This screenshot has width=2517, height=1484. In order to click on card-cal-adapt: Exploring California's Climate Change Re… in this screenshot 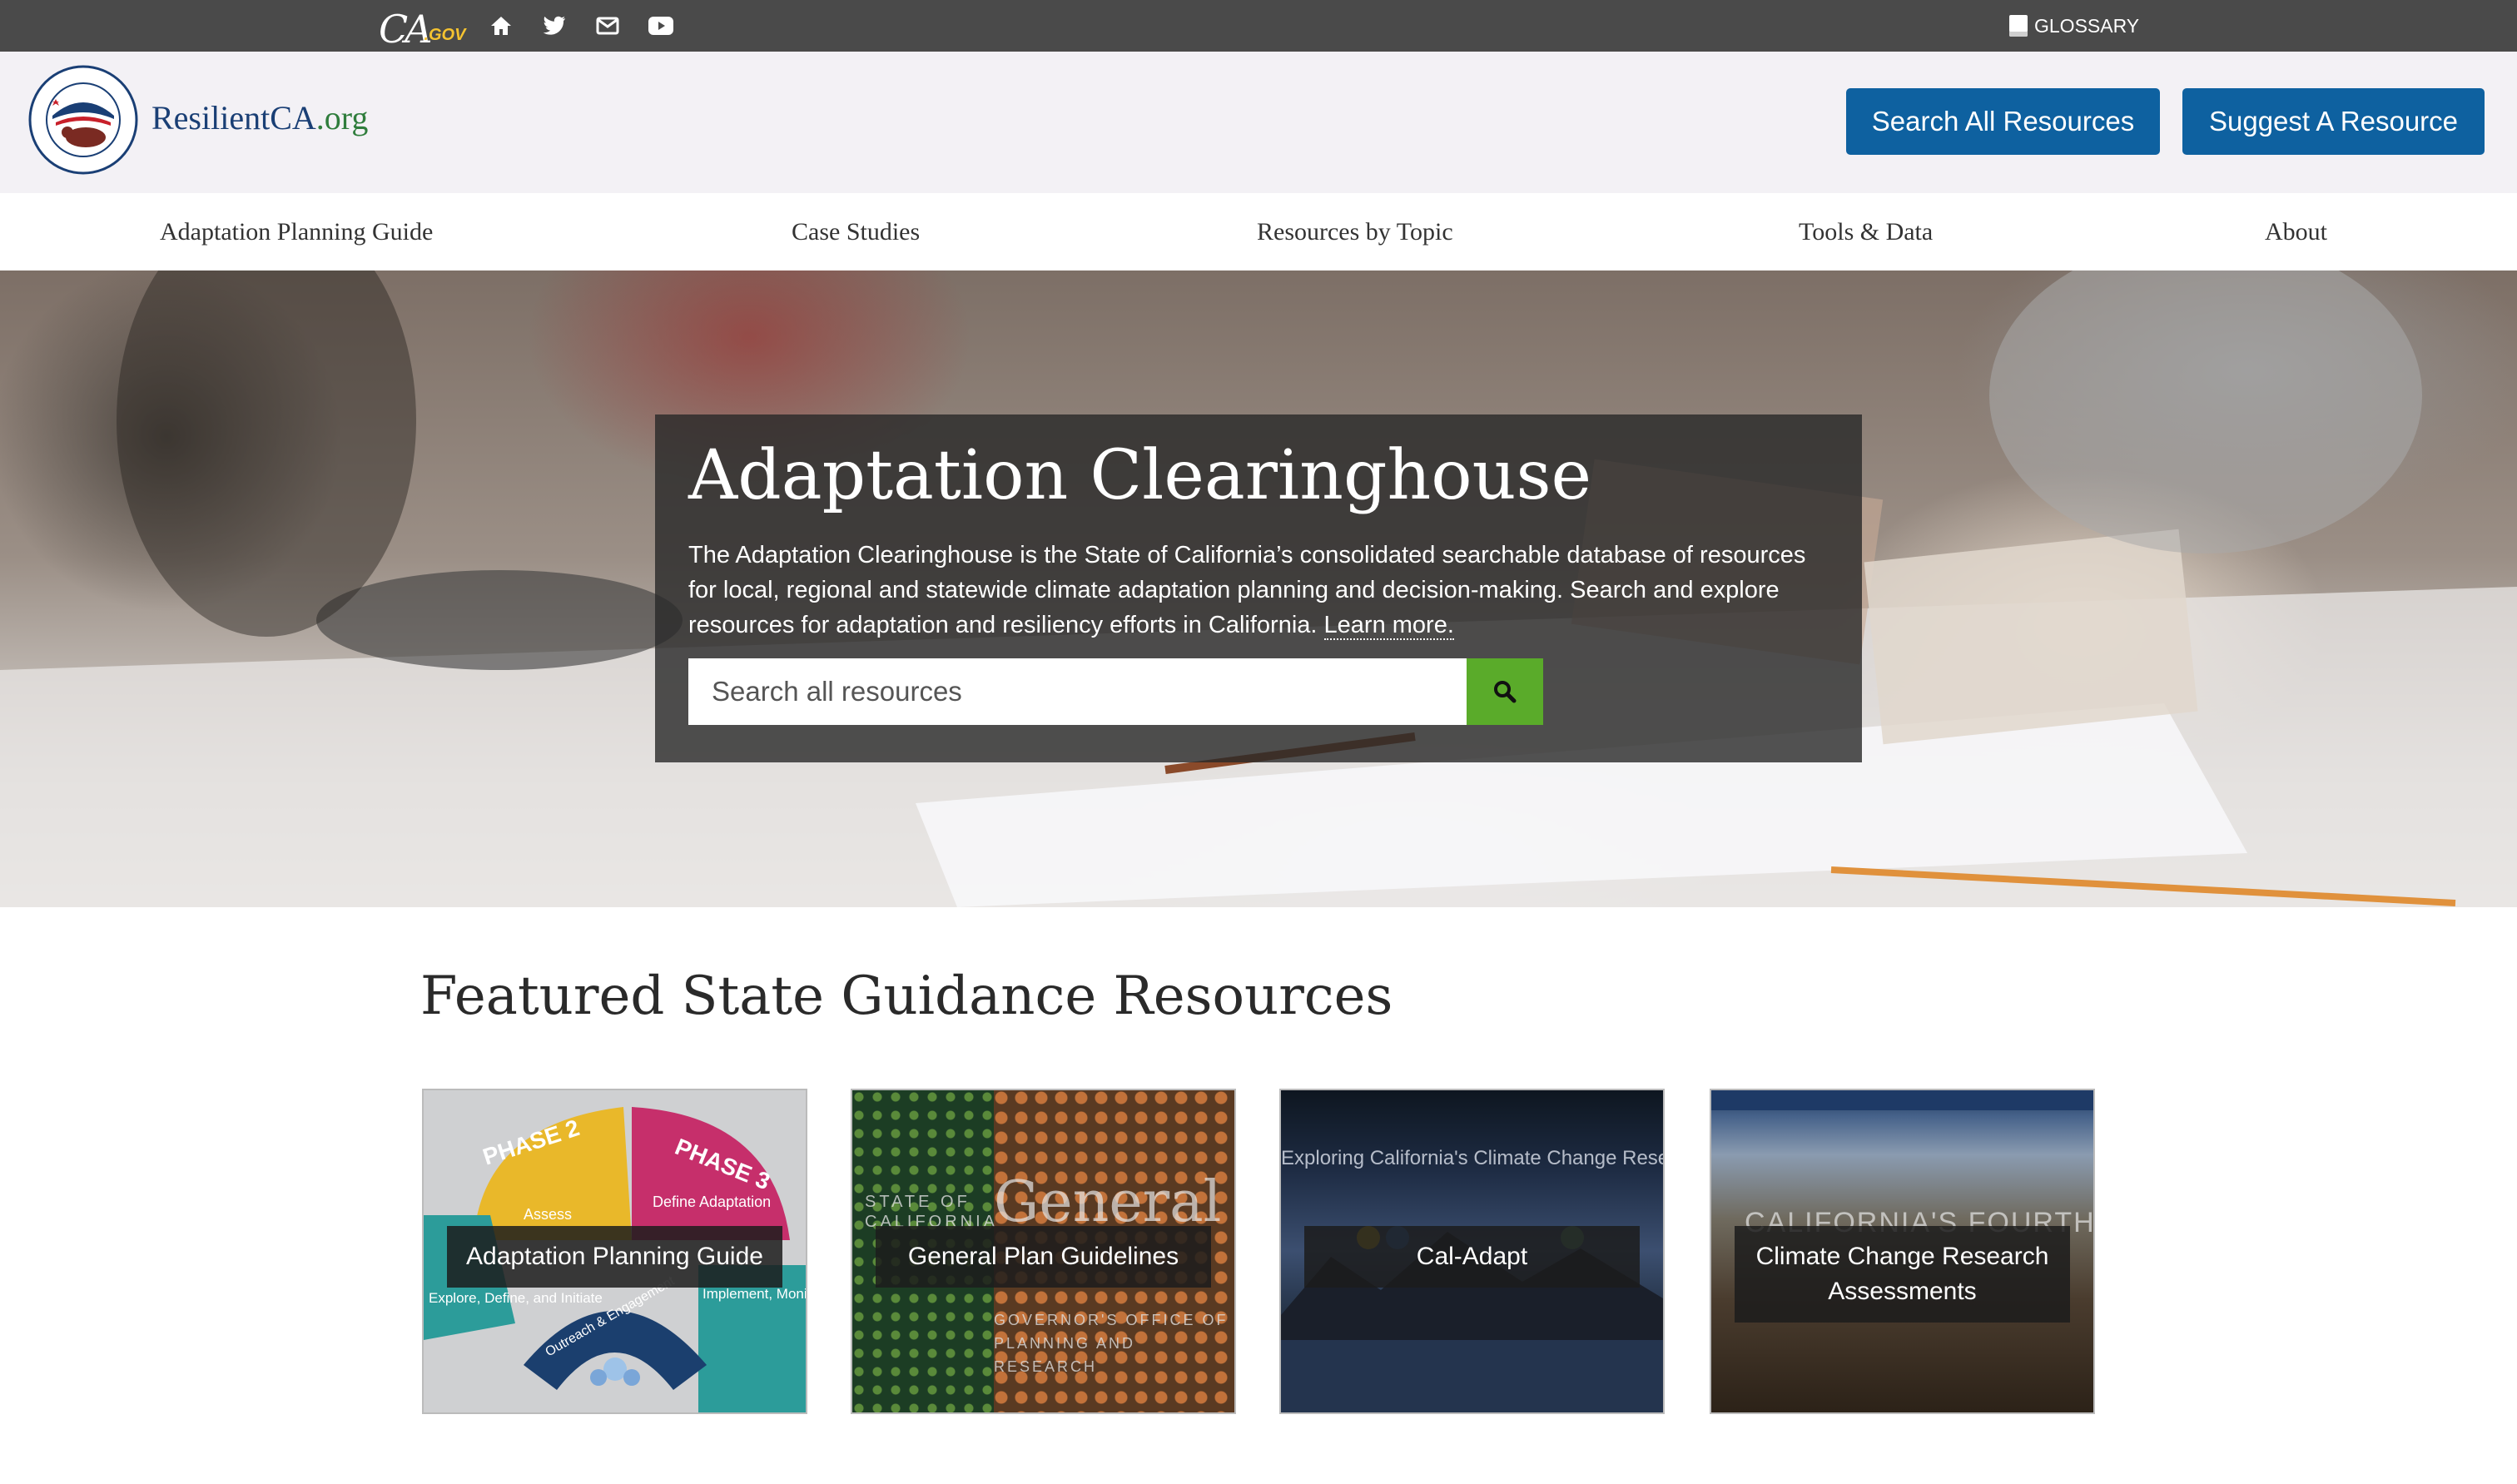, I will do `click(1472, 1251)`.